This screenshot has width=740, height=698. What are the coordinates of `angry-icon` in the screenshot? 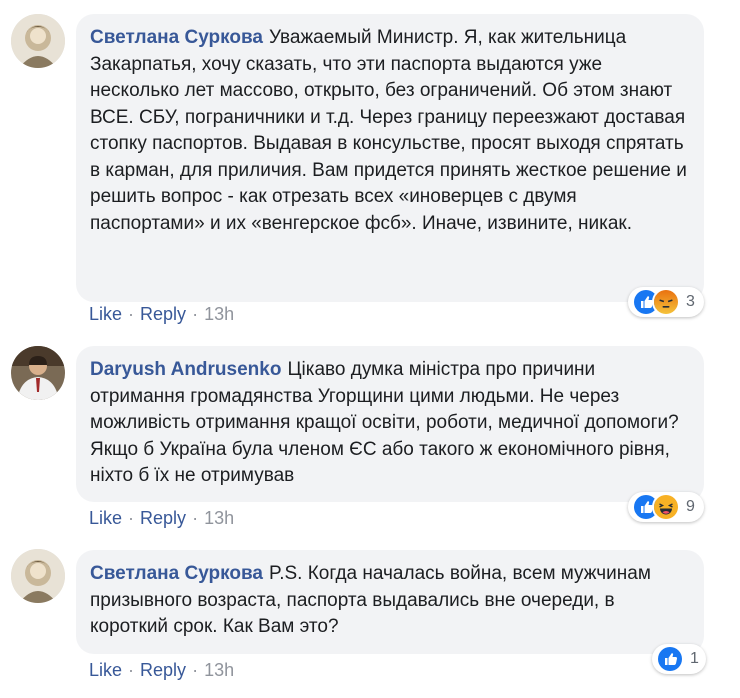 It's located at (666, 302).